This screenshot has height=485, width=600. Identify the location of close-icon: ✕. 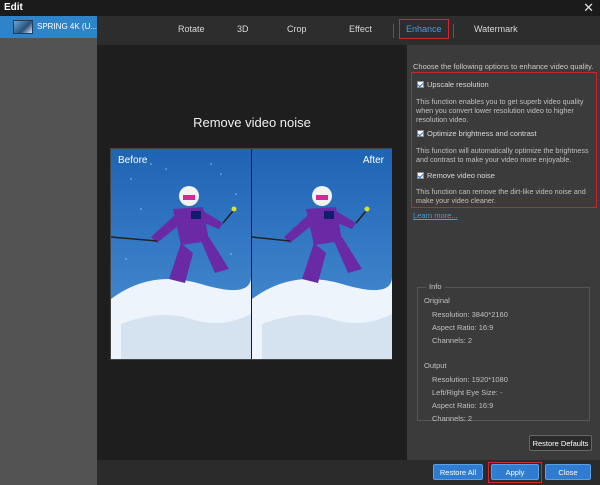
(588, 8).